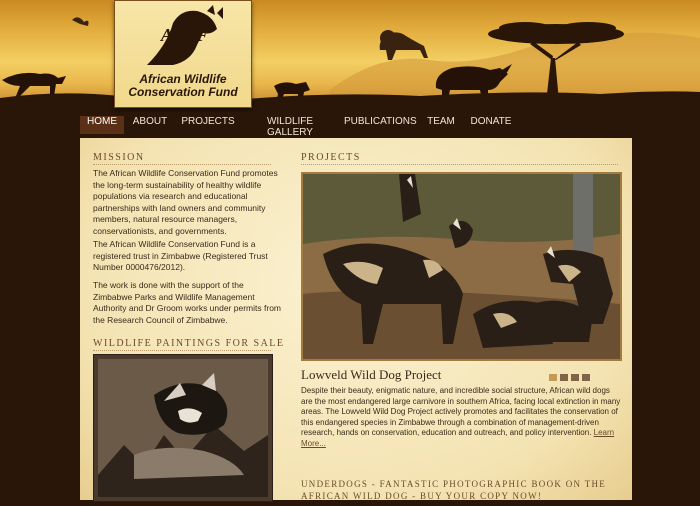  I want to click on projects-divider, so click(459, 164).